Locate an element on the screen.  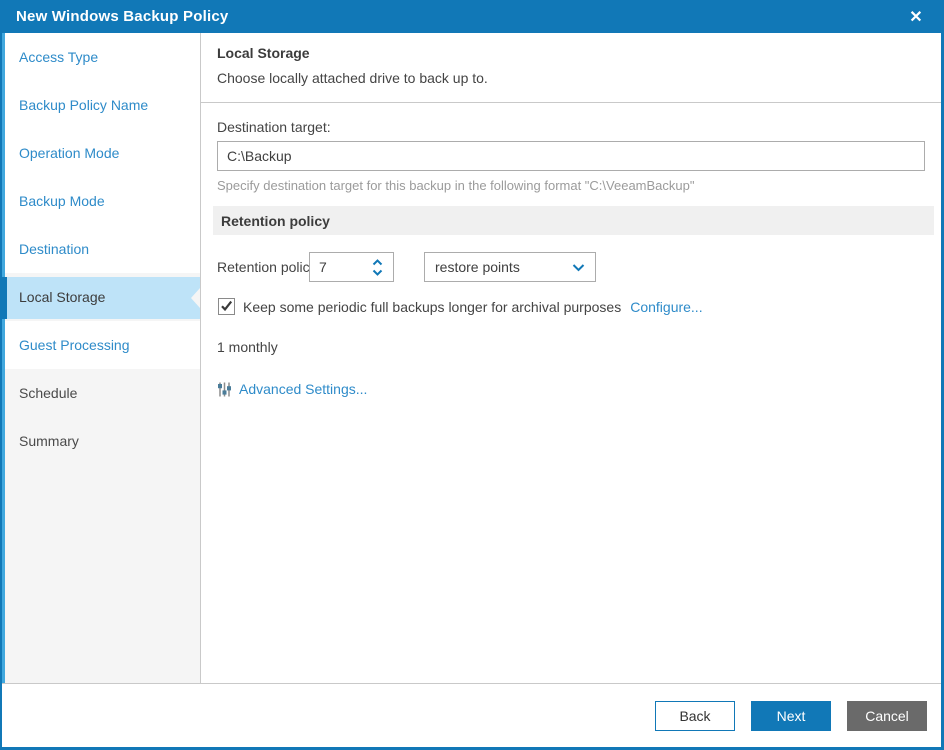
title-bar: New Windows Backup Policy ✕ is located at coordinates (471, 16).